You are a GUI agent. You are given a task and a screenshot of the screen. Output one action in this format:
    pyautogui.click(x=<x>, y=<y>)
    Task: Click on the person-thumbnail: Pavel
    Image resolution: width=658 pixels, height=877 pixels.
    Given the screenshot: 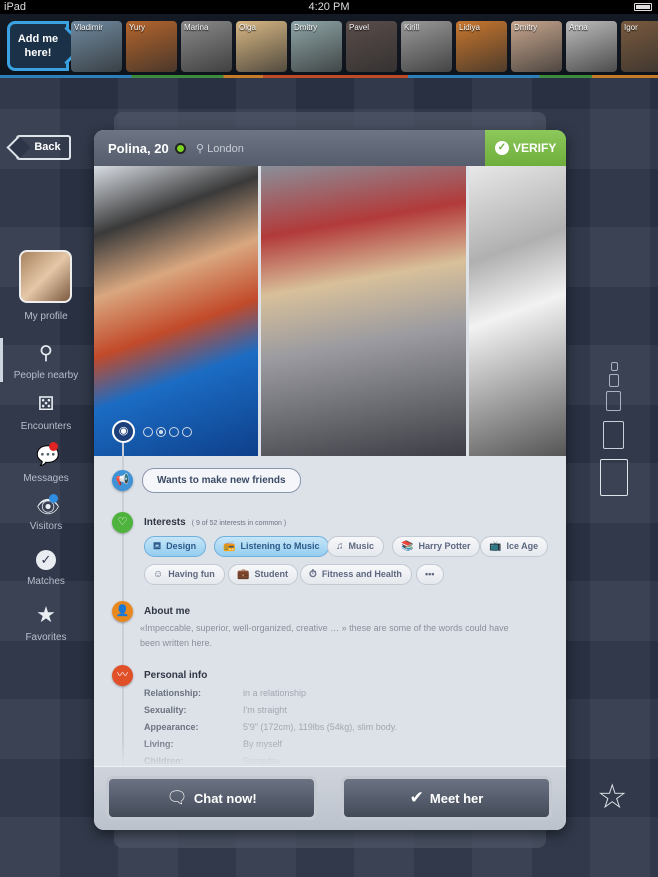 What is the action you would take?
    pyautogui.click(x=371, y=46)
    